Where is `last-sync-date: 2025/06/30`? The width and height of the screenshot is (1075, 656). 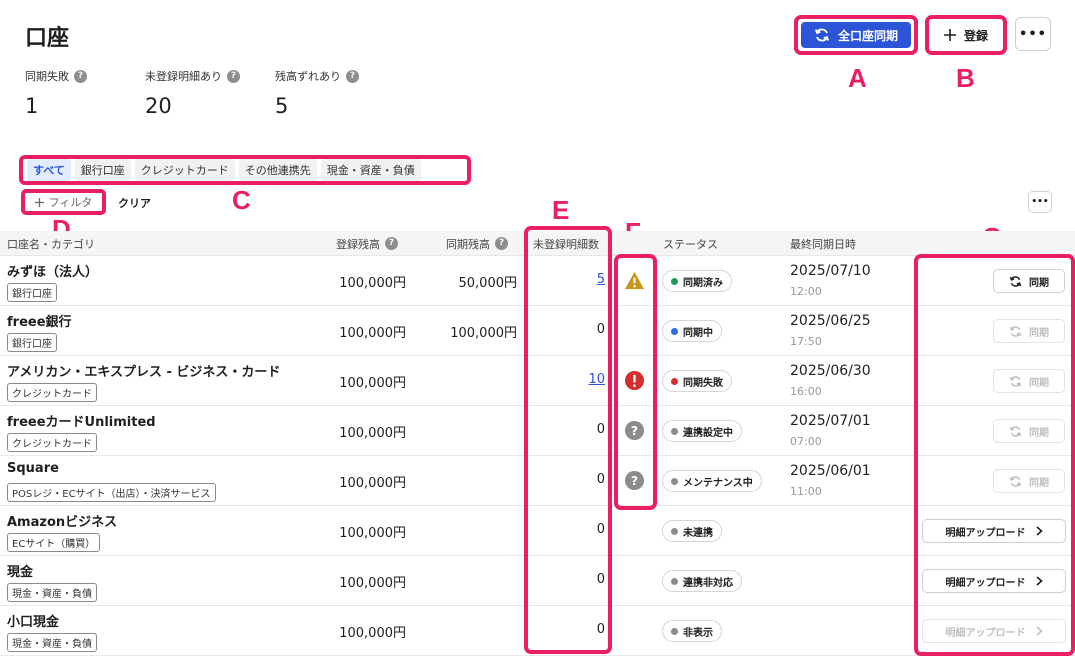 last-sync-date: 2025/06/30 is located at coordinates (830, 371).